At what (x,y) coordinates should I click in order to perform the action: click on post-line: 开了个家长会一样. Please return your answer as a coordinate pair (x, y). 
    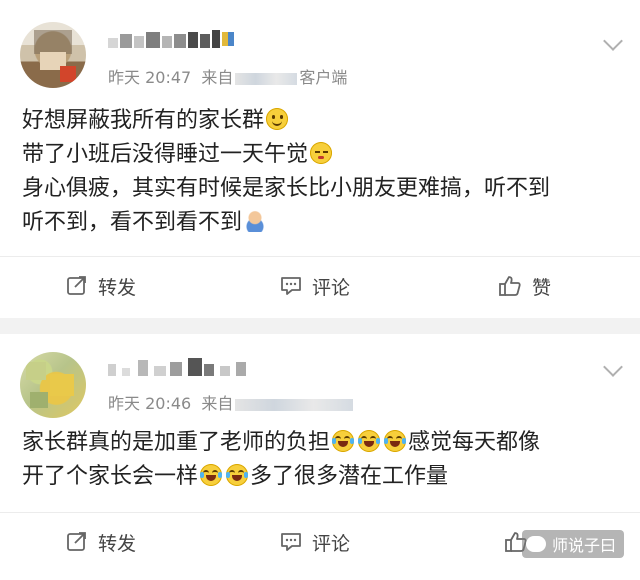
    Looking at the image, I should click on (110, 476).